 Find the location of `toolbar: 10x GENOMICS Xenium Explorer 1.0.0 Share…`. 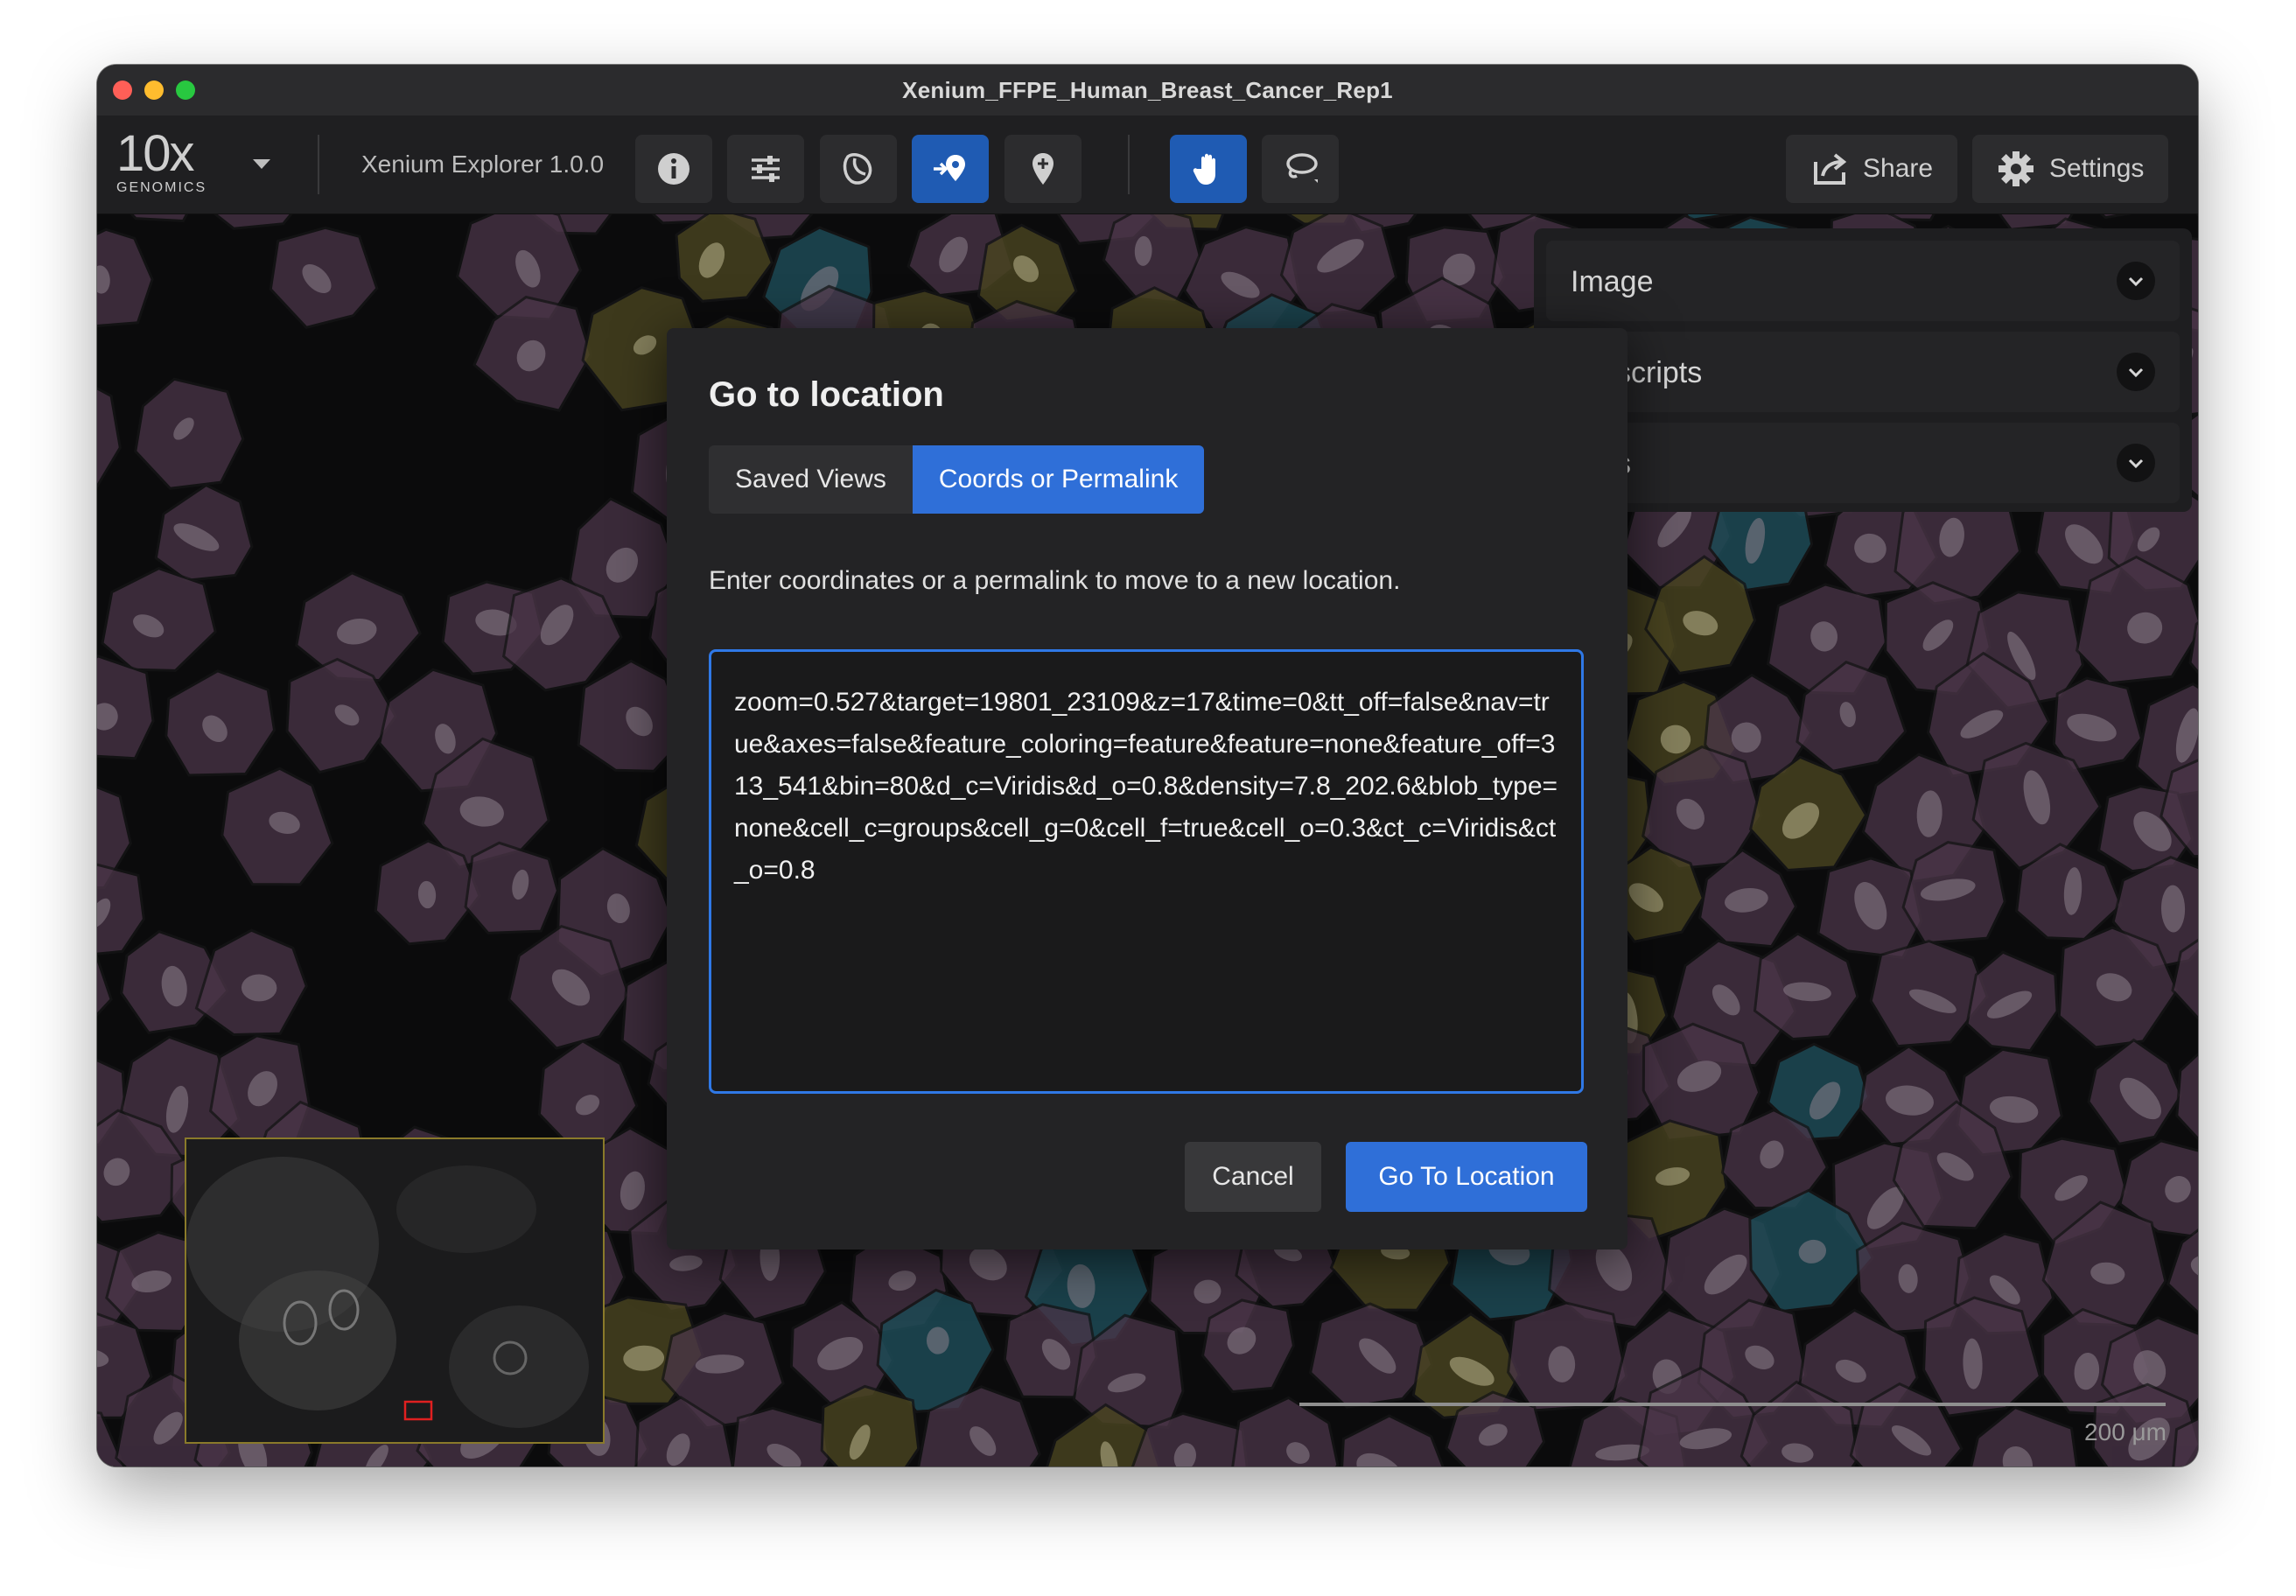

toolbar: 10x GENOMICS Xenium Explorer 1.0.0 Share… is located at coordinates (1147, 165).